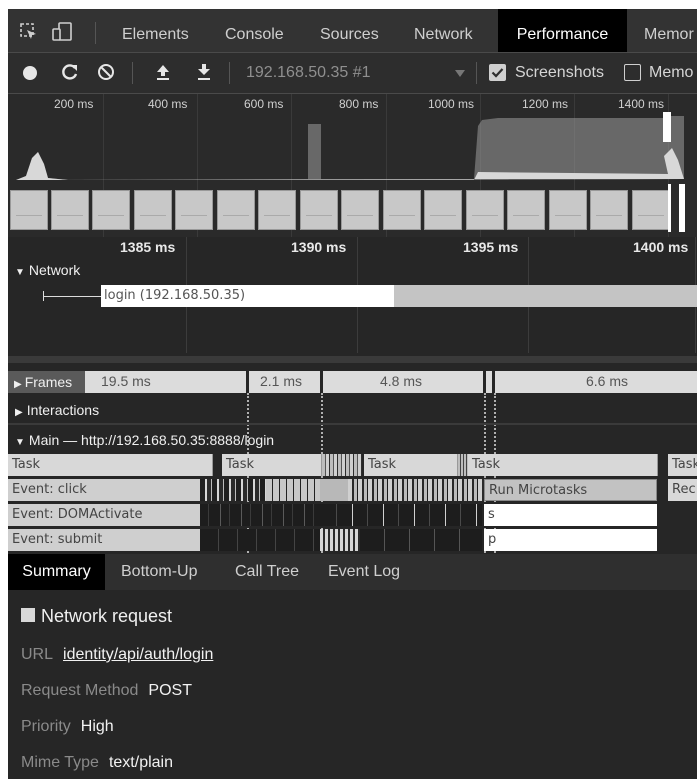  What do you see at coordinates (104, 490) in the screenshot?
I see `flame-event-click: Event: click` at bounding box center [104, 490].